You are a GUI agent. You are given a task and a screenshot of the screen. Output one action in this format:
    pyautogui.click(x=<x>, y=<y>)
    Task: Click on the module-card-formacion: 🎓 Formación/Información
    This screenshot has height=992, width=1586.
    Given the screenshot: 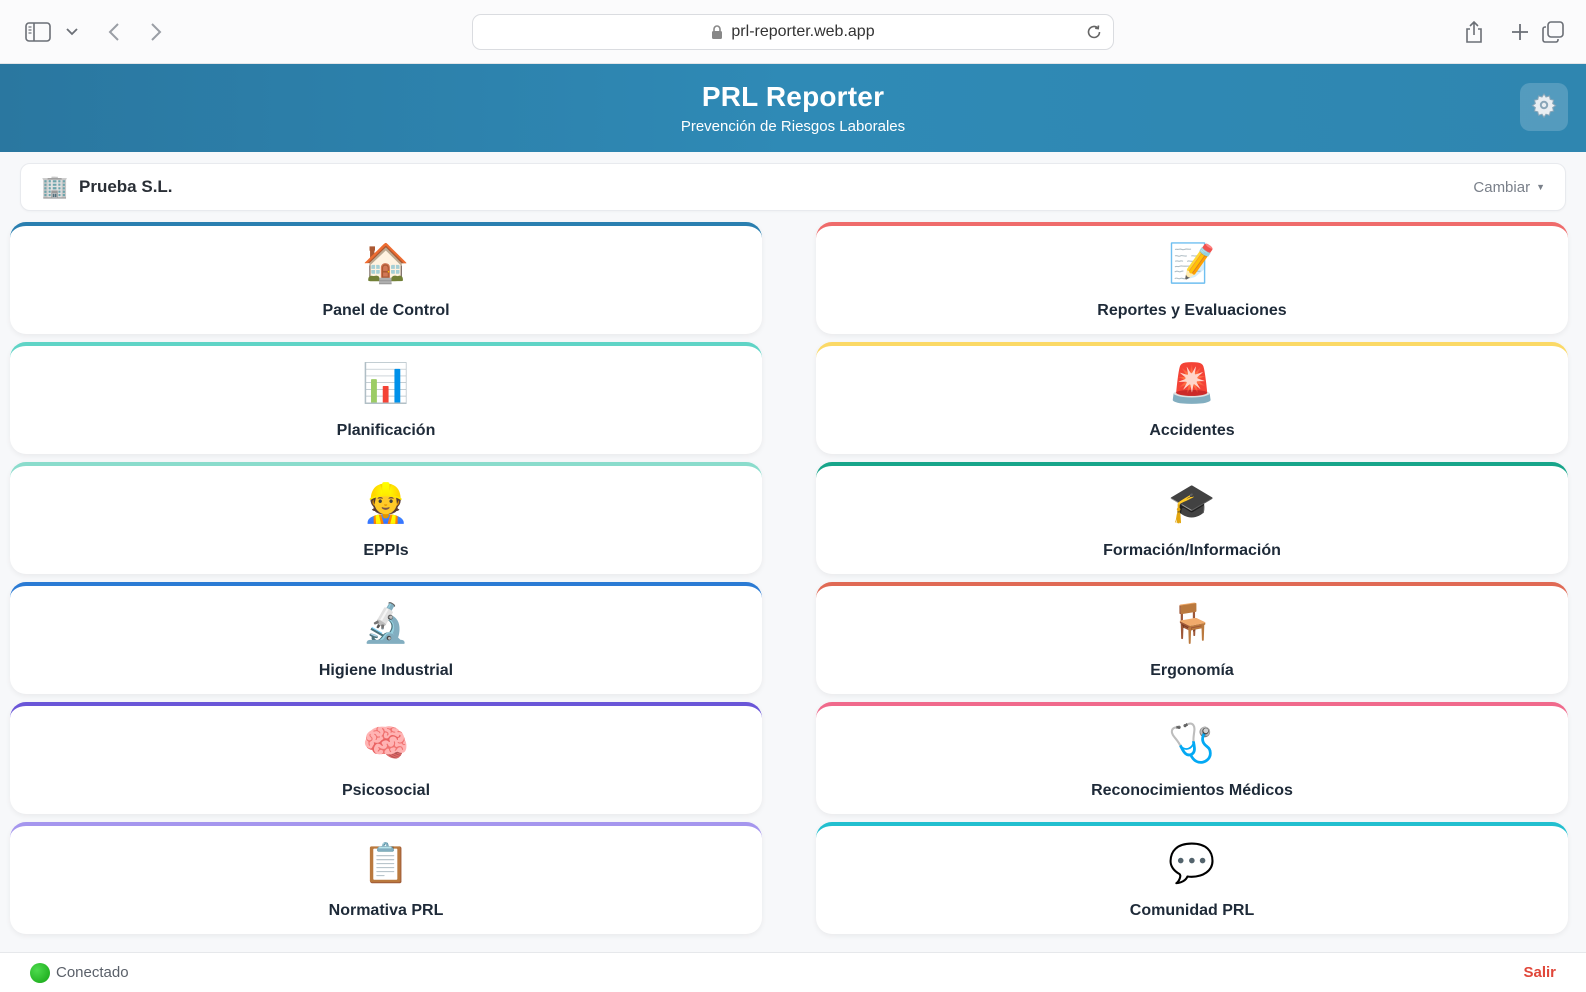 What is the action you would take?
    pyautogui.click(x=1192, y=518)
    